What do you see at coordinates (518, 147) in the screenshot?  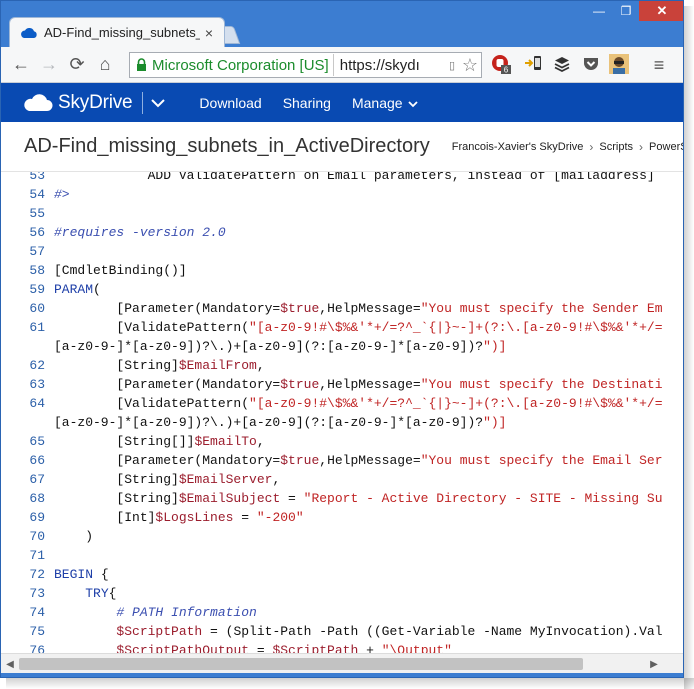 I see `breadcrumb-skydrive: Francois-Xavier's SkyDrive` at bounding box center [518, 147].